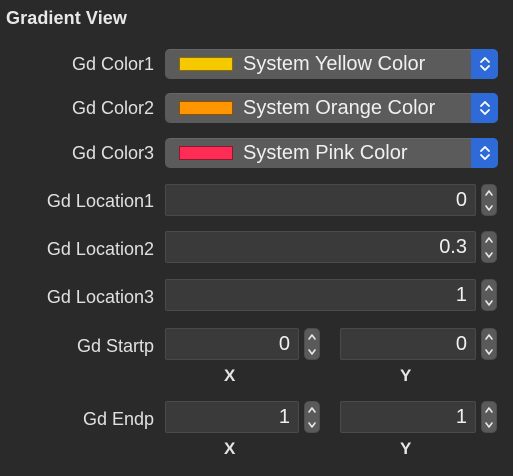  What do you see at coordinates (453, 247) in the screenshot?
I see `gd-location2-value: 0.3` at bounding box center [453, 247].